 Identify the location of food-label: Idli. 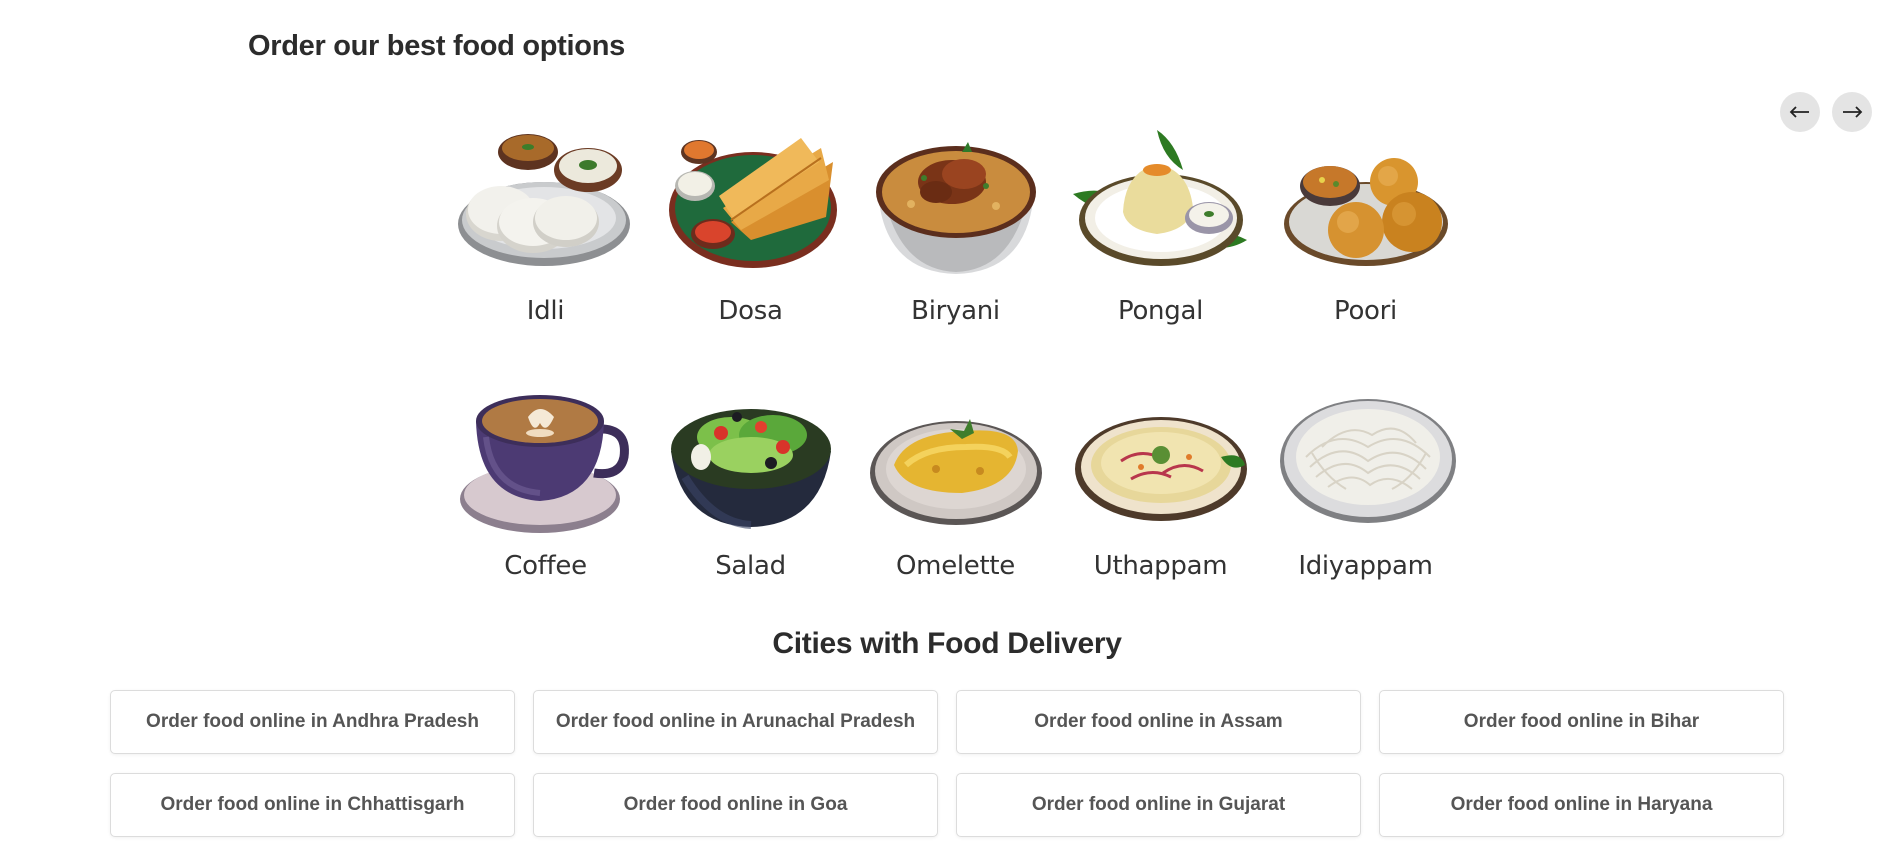
(545, 311).